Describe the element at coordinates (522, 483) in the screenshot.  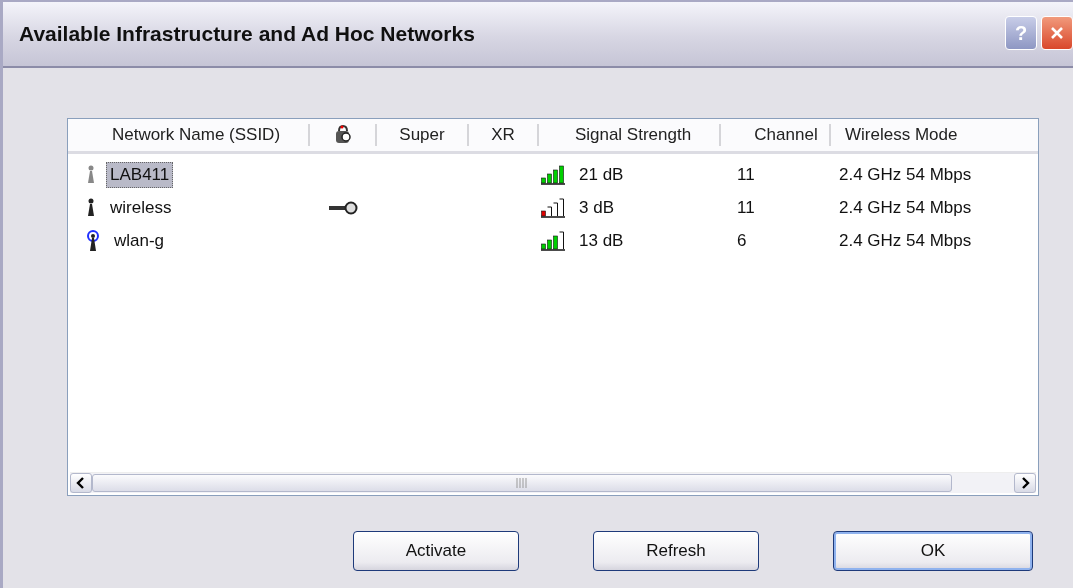
I see `scroll-thumb` at that location.